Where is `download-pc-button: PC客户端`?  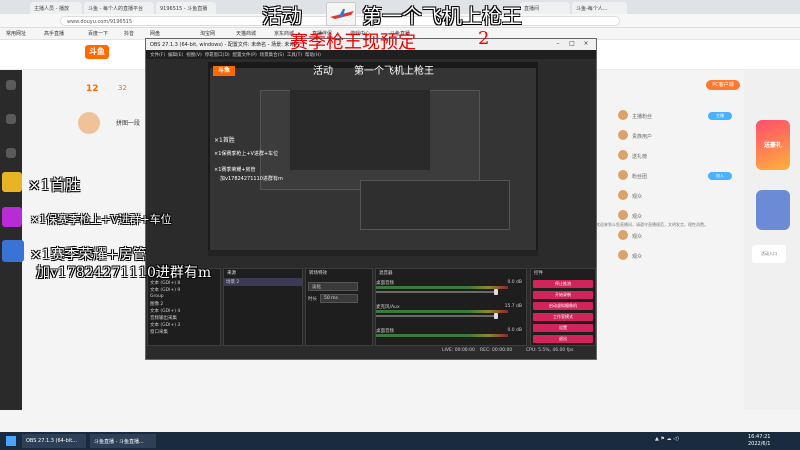 download-pc-button: PC客户端 is located at coordinates (723, 85).